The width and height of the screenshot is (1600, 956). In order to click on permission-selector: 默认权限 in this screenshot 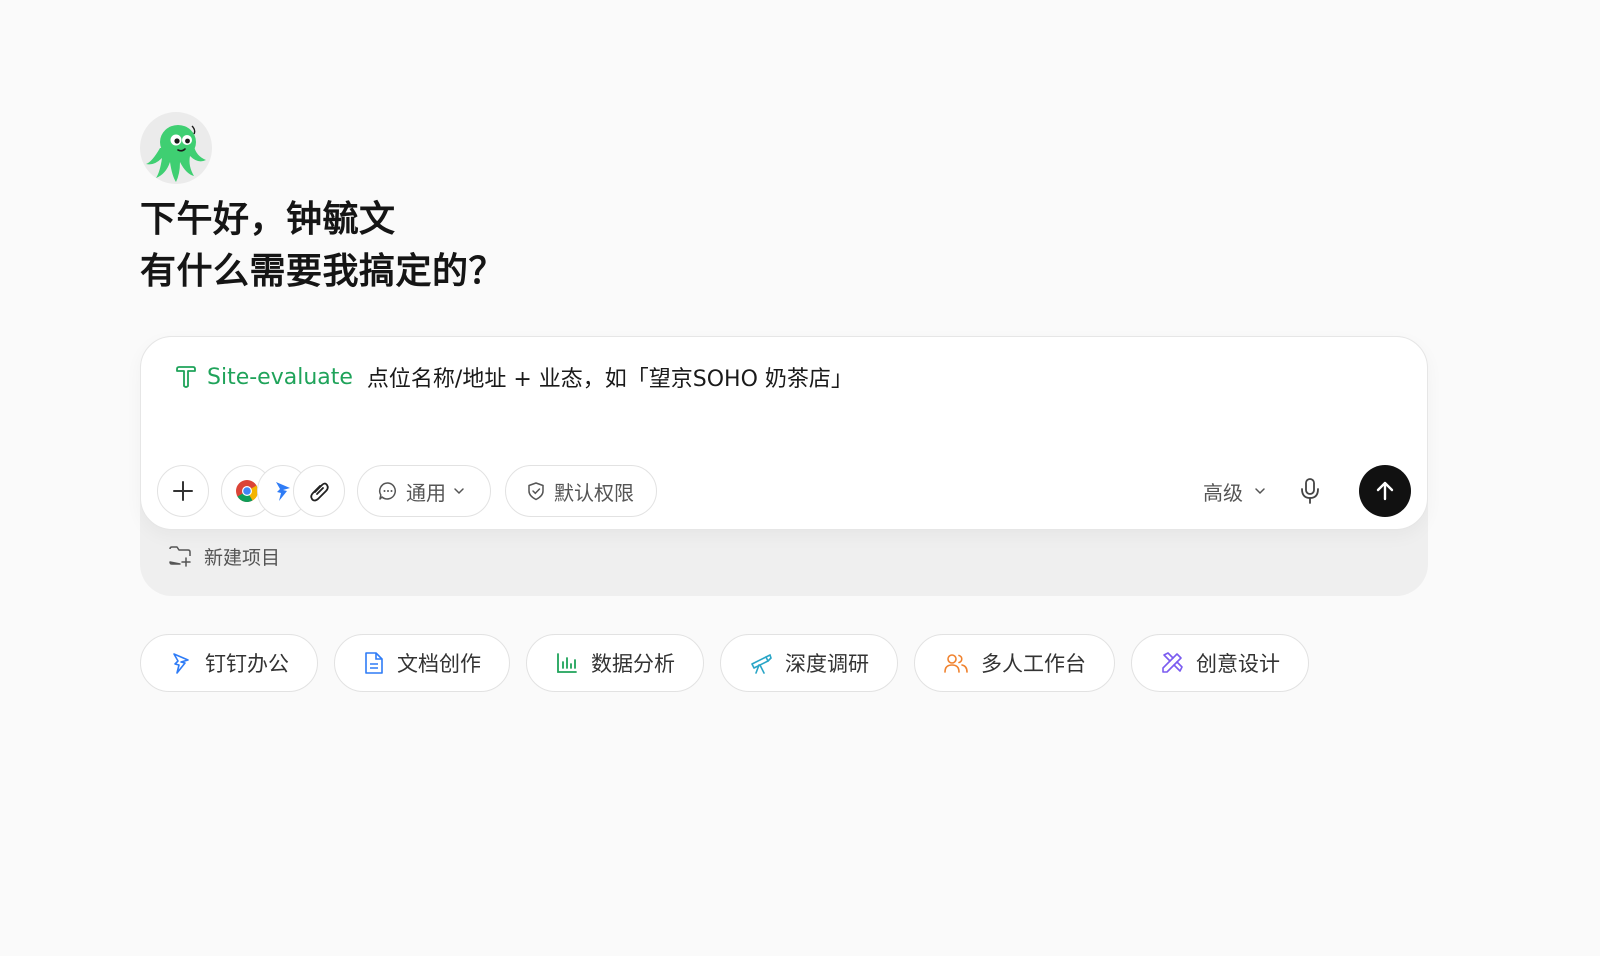, I will do `click(581, 491)`.